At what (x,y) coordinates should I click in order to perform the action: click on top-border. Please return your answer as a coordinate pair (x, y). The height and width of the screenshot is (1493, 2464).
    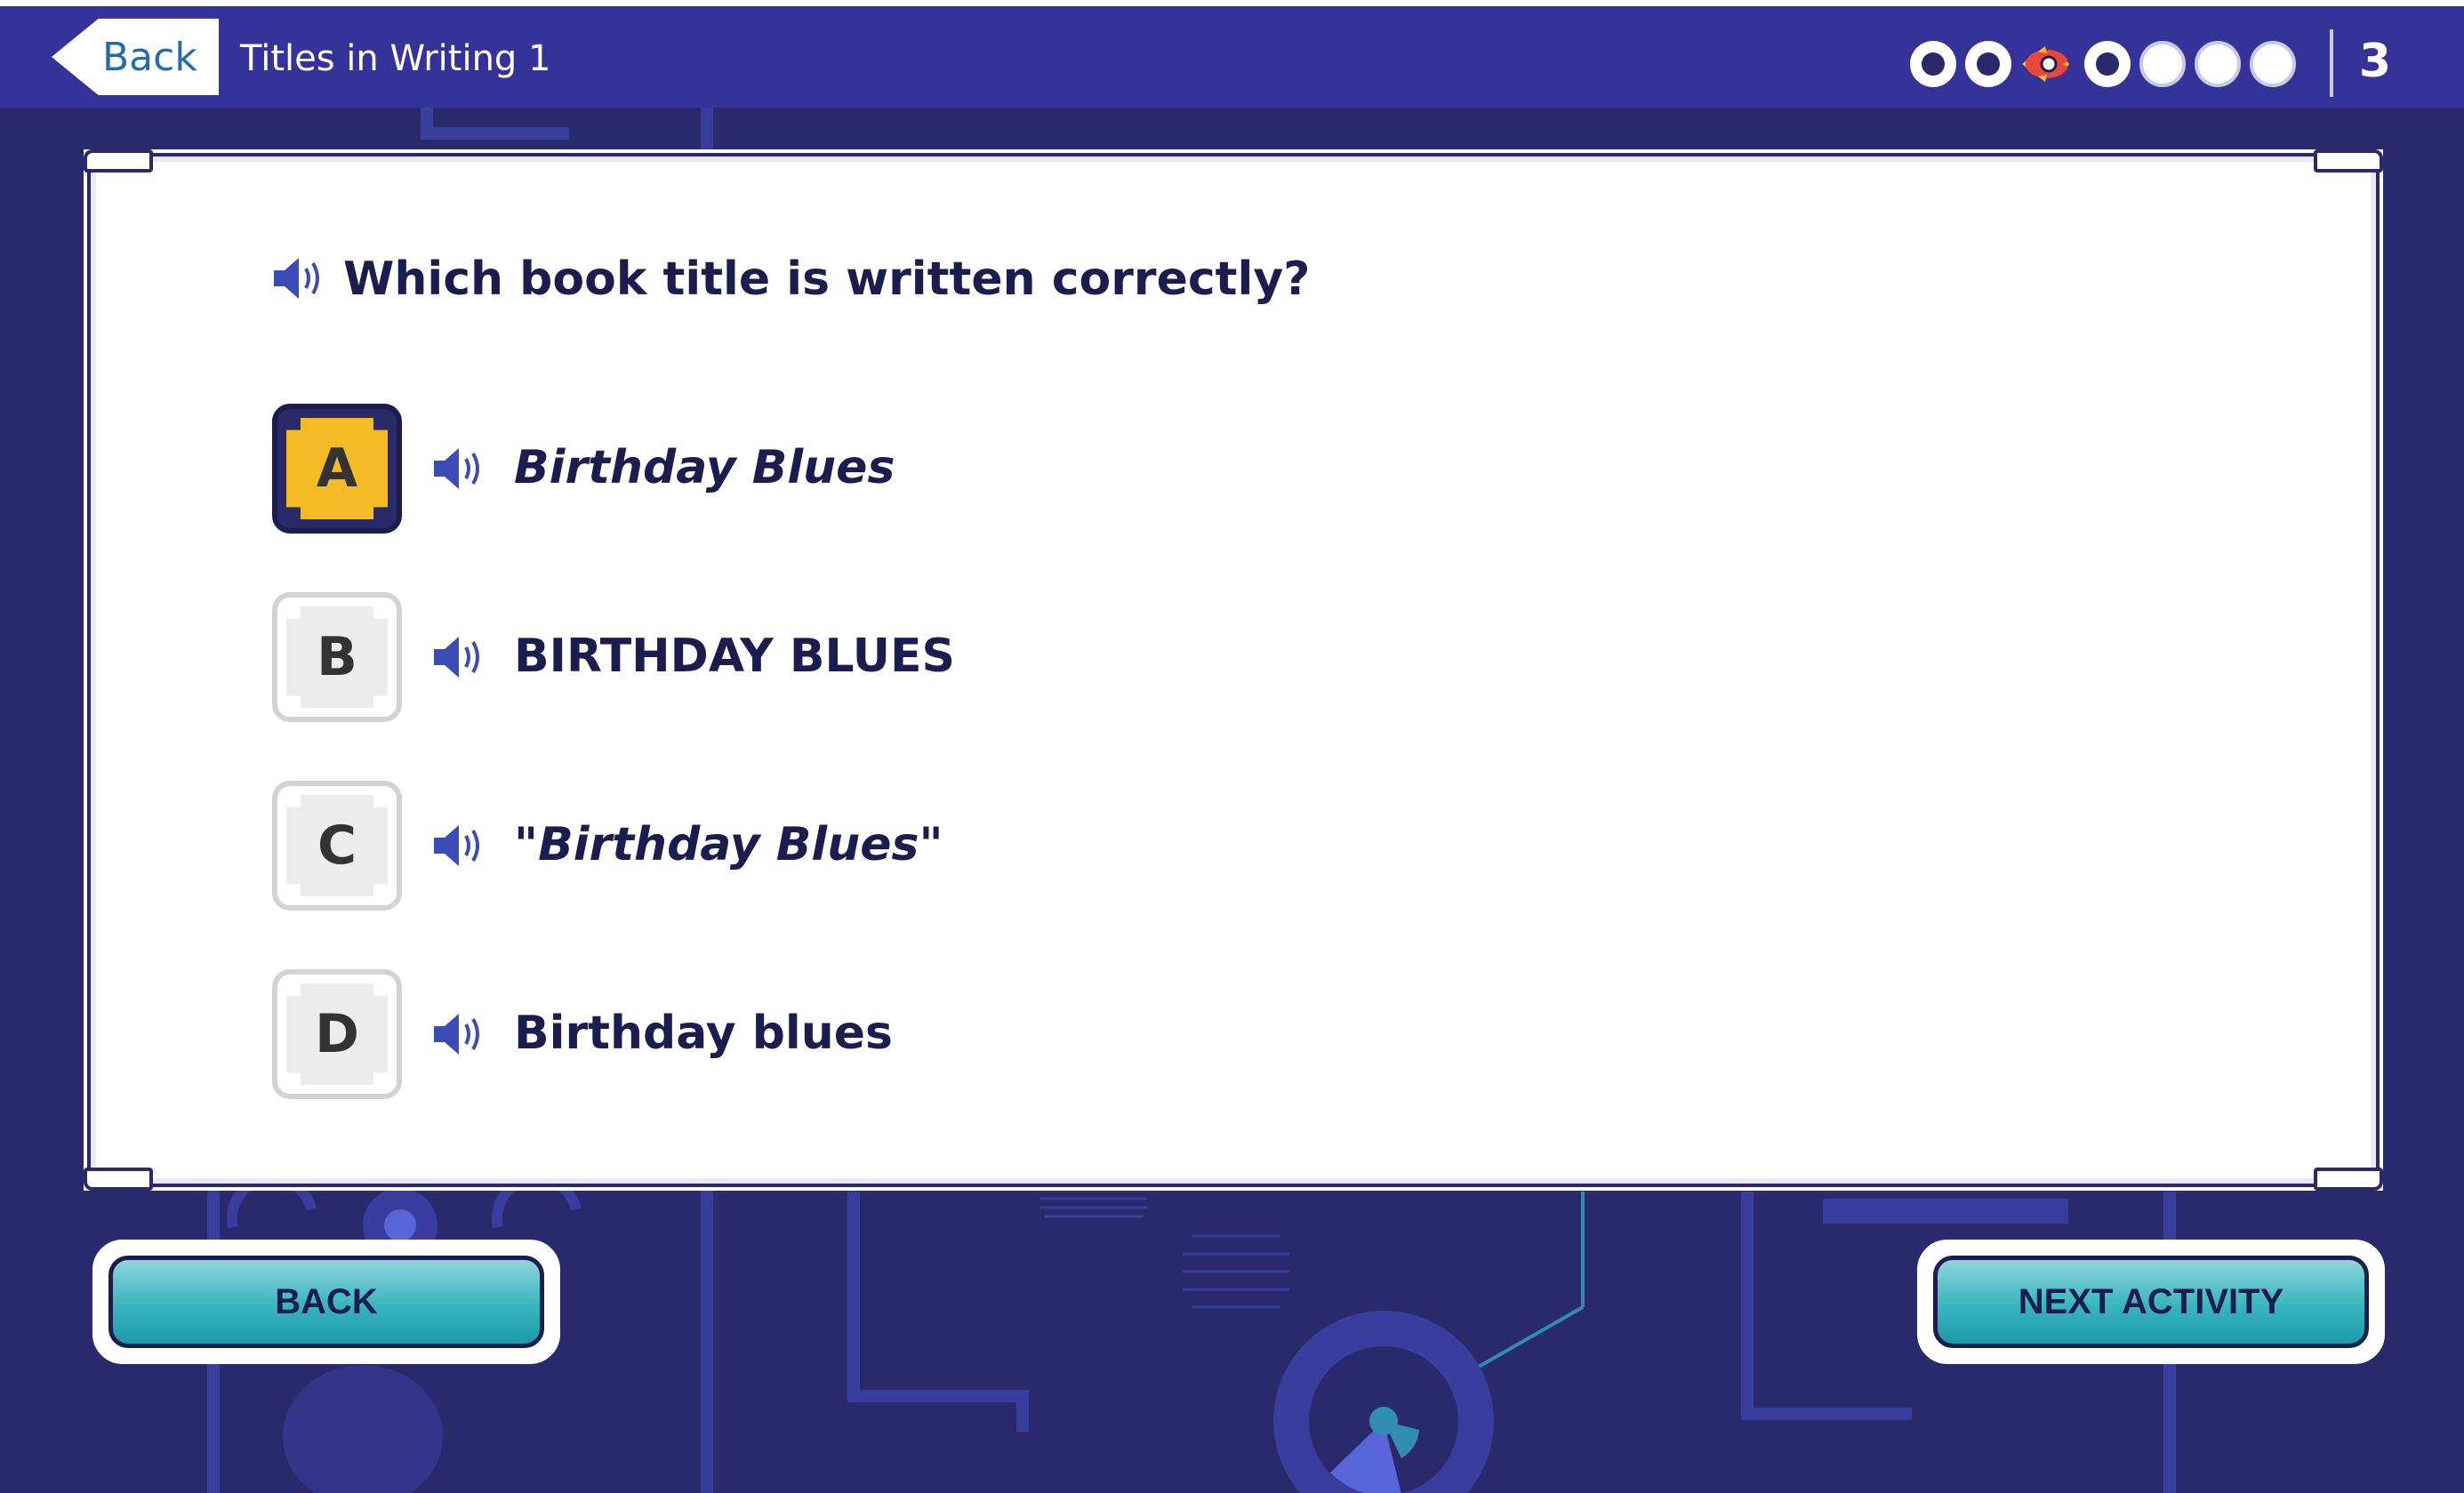
    Looking at the image, I should click on (1232, 3).